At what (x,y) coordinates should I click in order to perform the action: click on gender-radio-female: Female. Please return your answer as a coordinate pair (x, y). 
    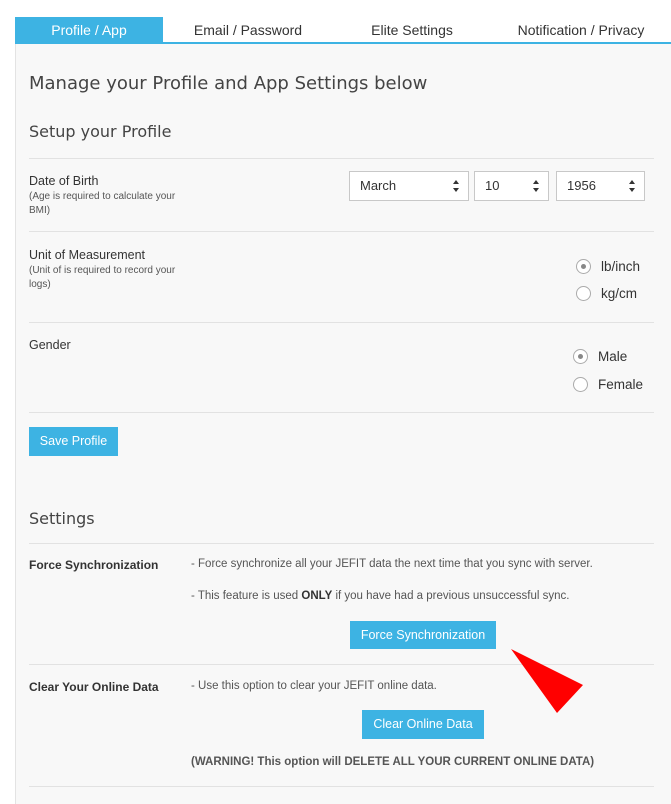
    Looking at the image, I should click on (608, 384).